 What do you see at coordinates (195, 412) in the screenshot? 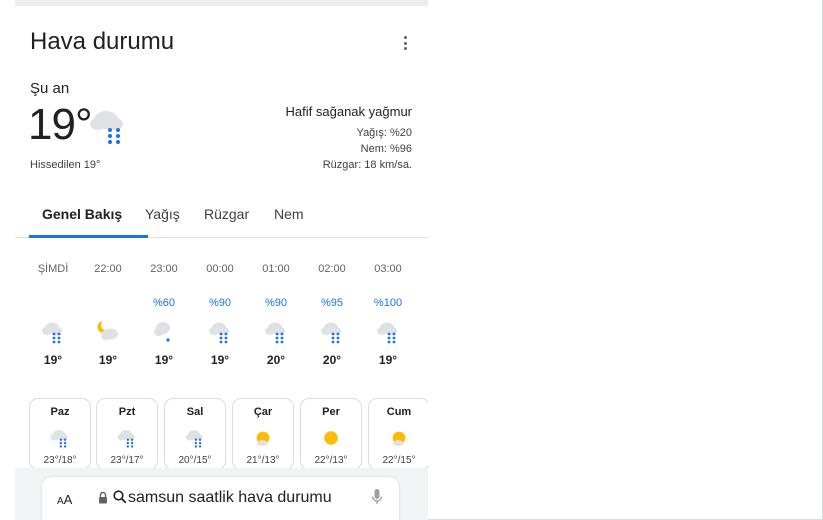
I see `day-name: Sal` at bounding box center [195, 412].